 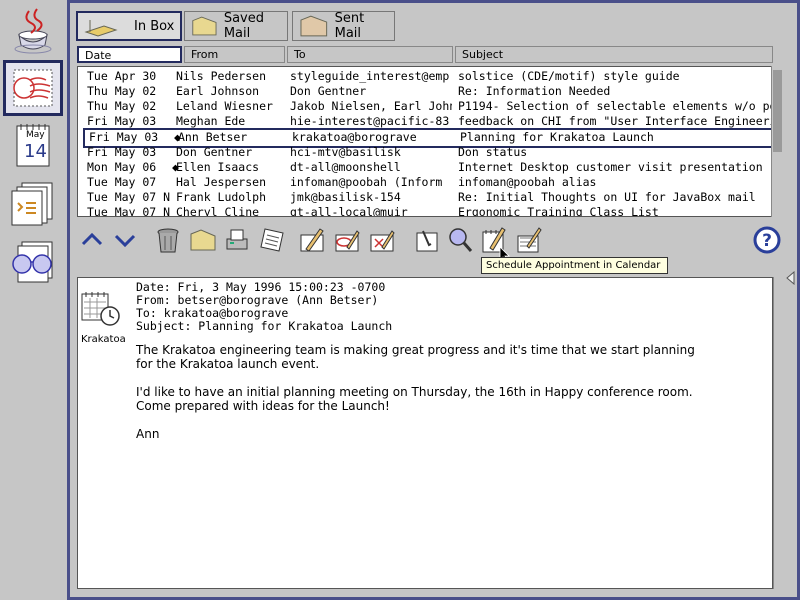 What do you see at coordinates (349, 211) in the screenshot?
I see `message-to: gt-all-local@muir` at bounding box center [349, 211].